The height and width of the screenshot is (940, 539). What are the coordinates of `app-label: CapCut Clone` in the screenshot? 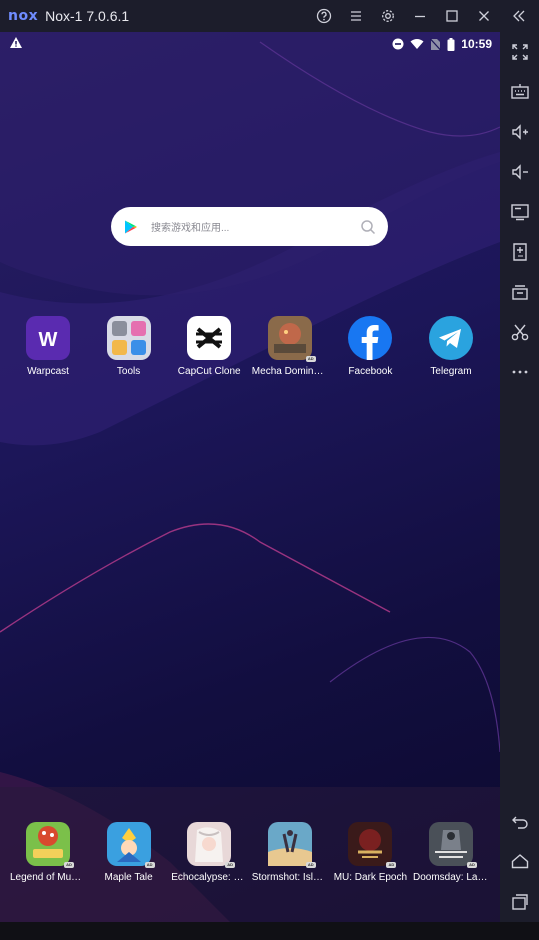 It's located at (209, 371).